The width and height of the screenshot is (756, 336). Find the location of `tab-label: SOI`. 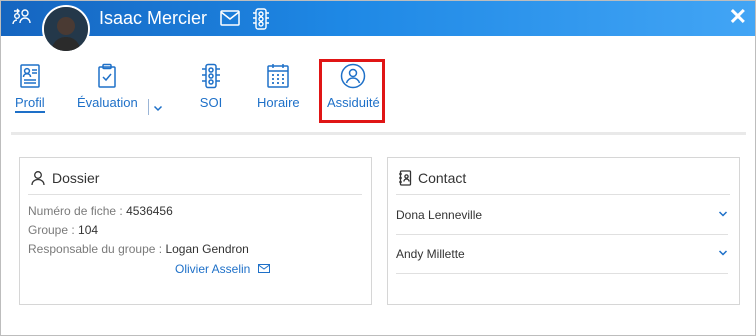

tab-label: SOI is located at coordinates (211, 102).